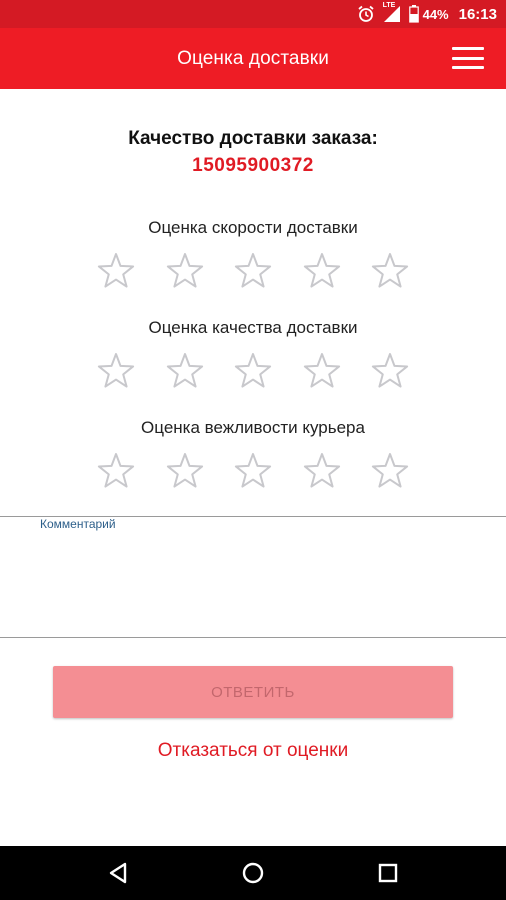 The image size is (506, 900). I want to click on comment-input, so click(253, 577).